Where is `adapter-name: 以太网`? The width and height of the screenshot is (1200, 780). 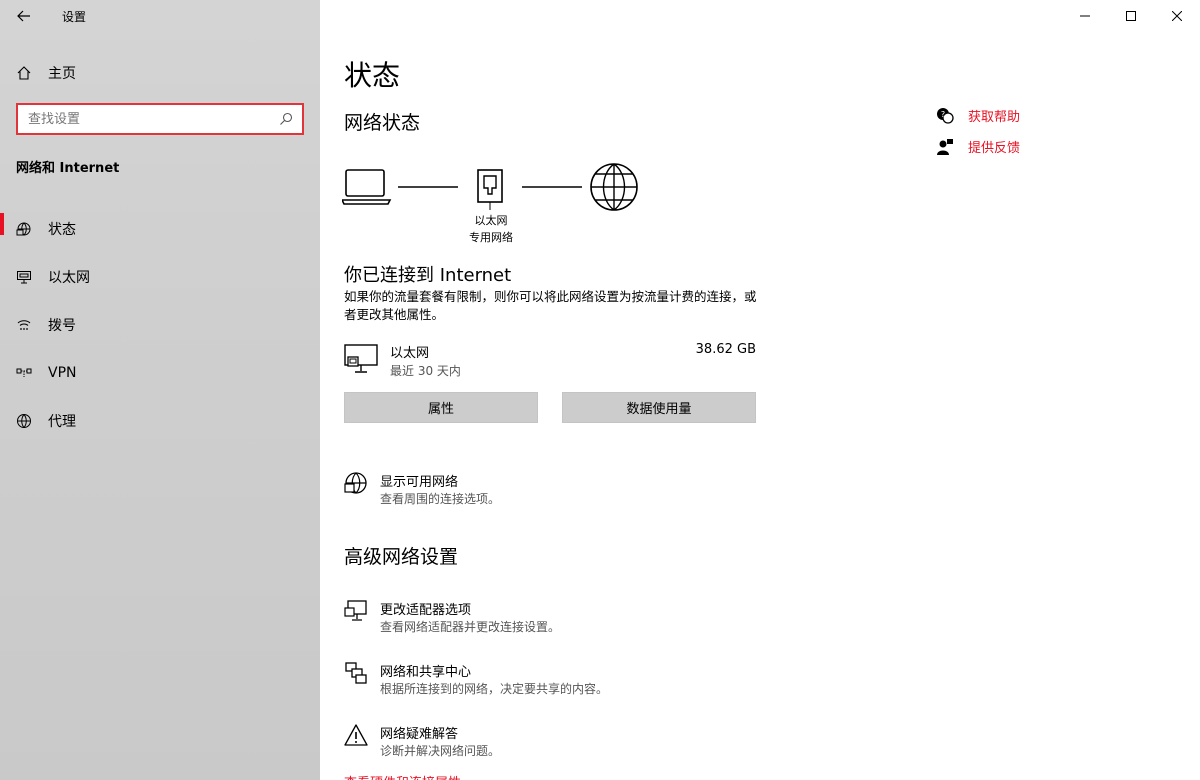 adapter-name: 以太网 is located at coordinates (410, 353).